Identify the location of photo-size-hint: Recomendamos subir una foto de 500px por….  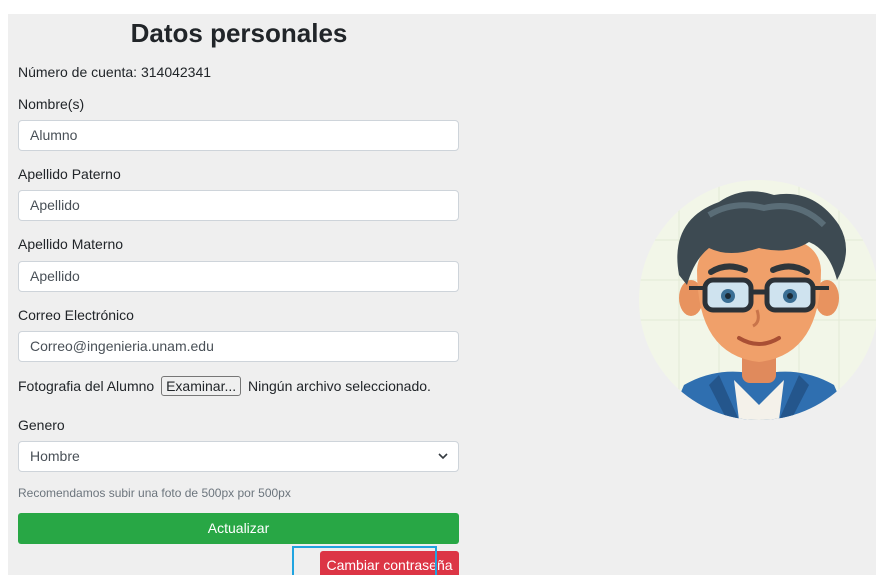
(154, 493).